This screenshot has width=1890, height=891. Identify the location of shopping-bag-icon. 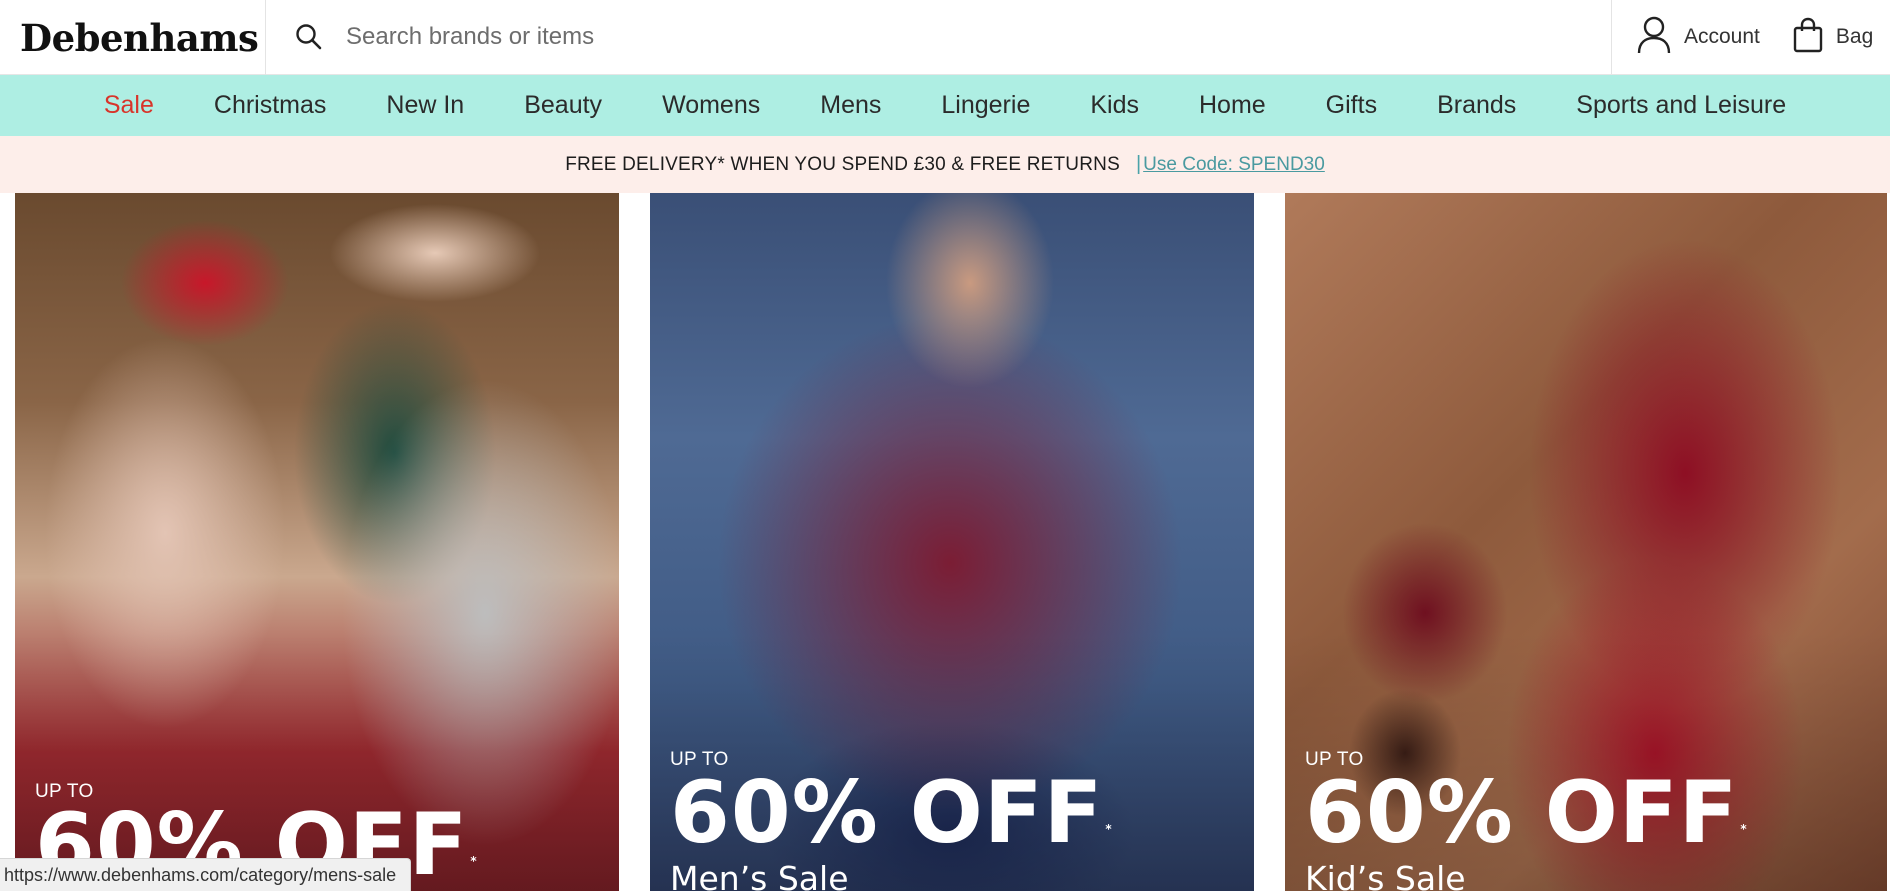
(1808, 37).